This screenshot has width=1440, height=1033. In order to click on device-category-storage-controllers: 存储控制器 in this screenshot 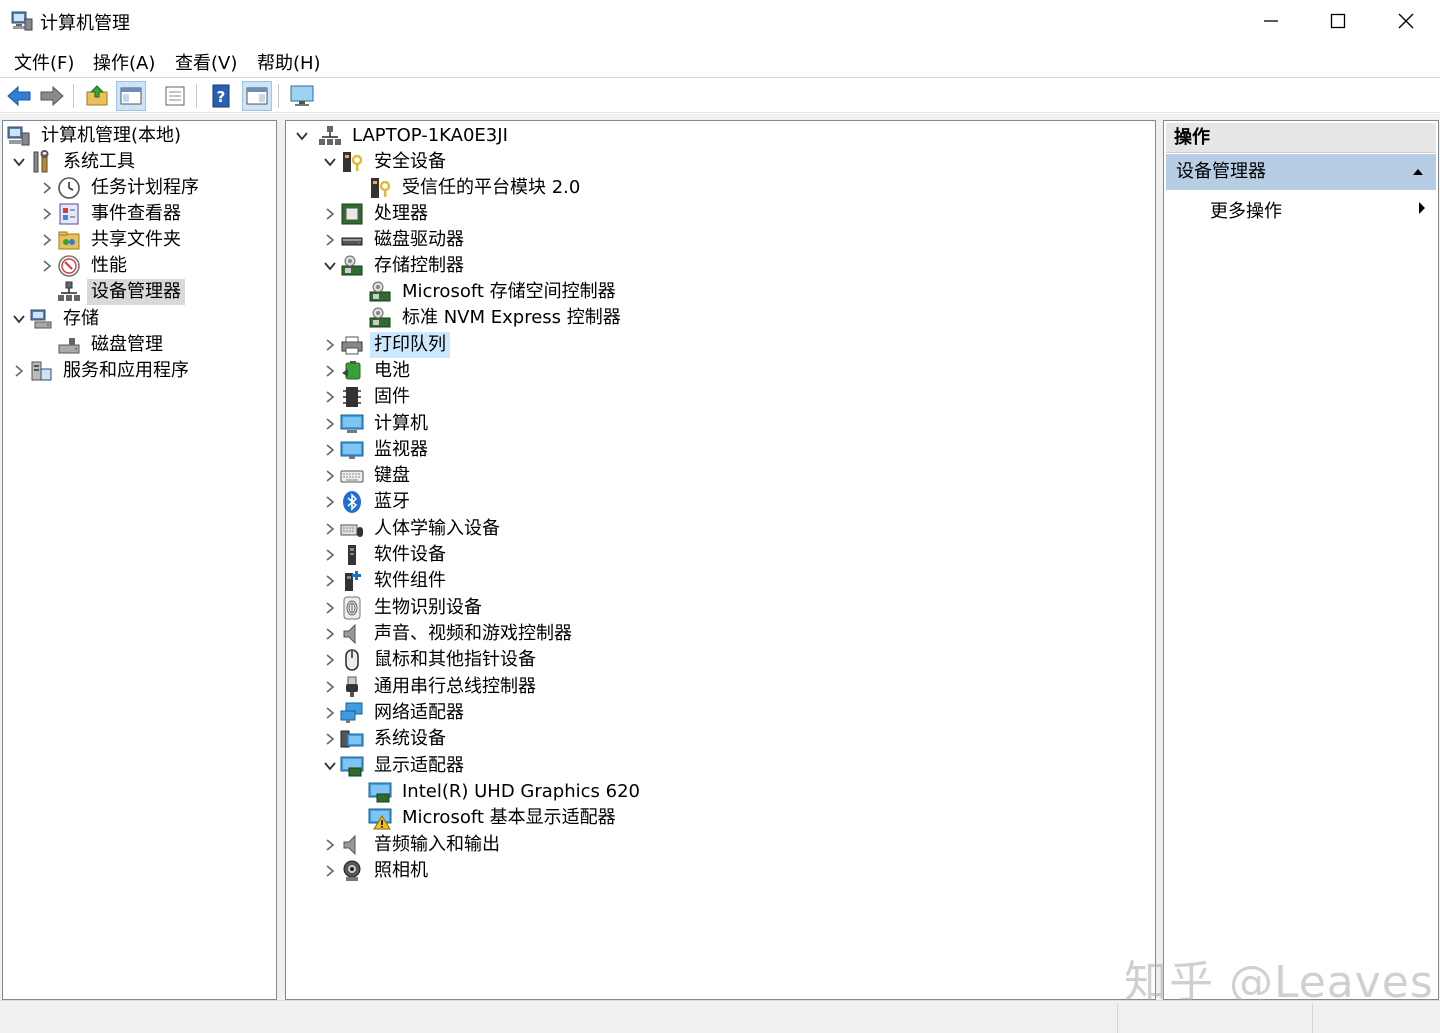, I will do `click(394, 266)`.